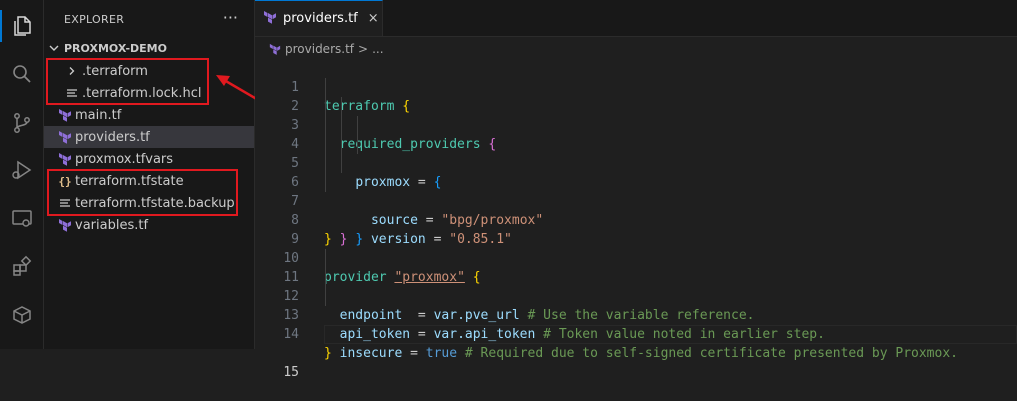  I want to click on code-line-current: 15, so click(636, 352).